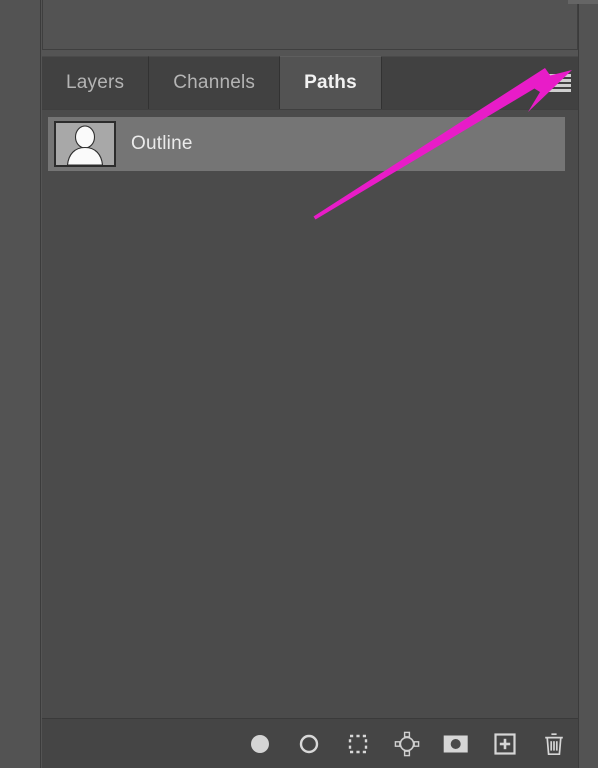 Image resolution: width=598 pixels, height=768 pixels. I want to click on delete-path-trash-button, so click(553, 744).